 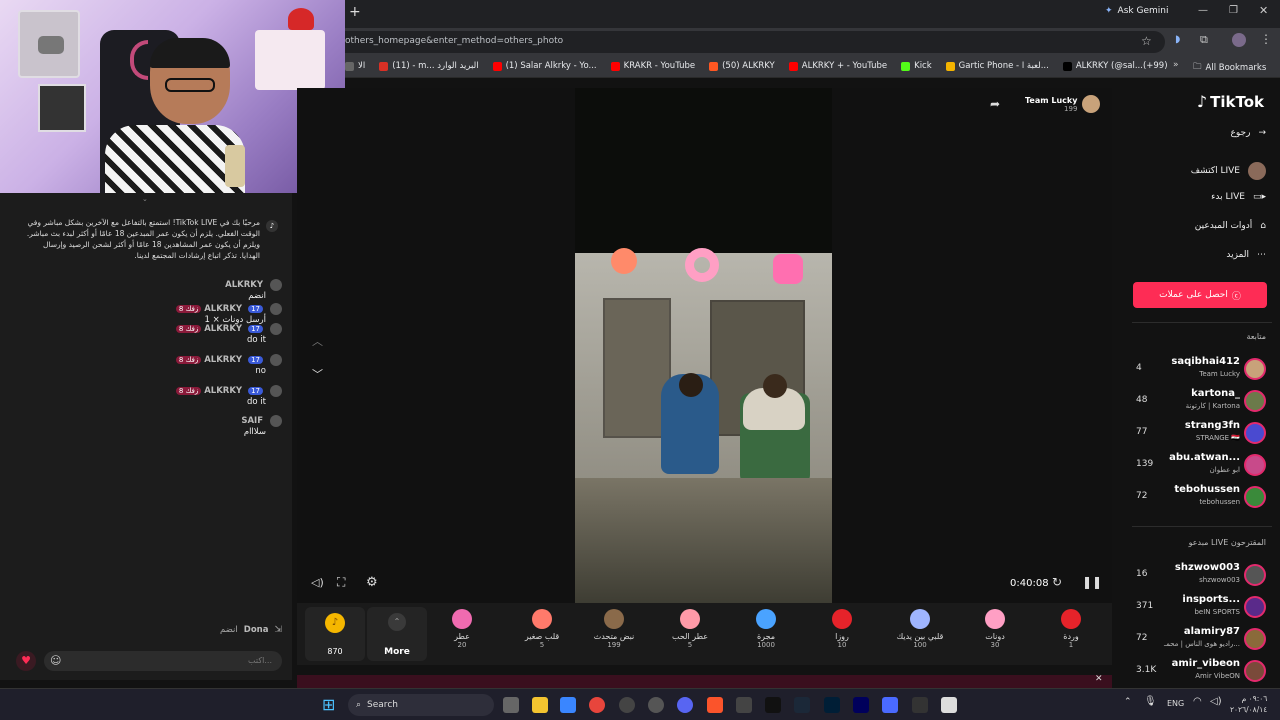 What do you see at coordinates (26, 661) in the screenshot?
I see `like-heart-icon: ♥` at bounding box center [26, 661].